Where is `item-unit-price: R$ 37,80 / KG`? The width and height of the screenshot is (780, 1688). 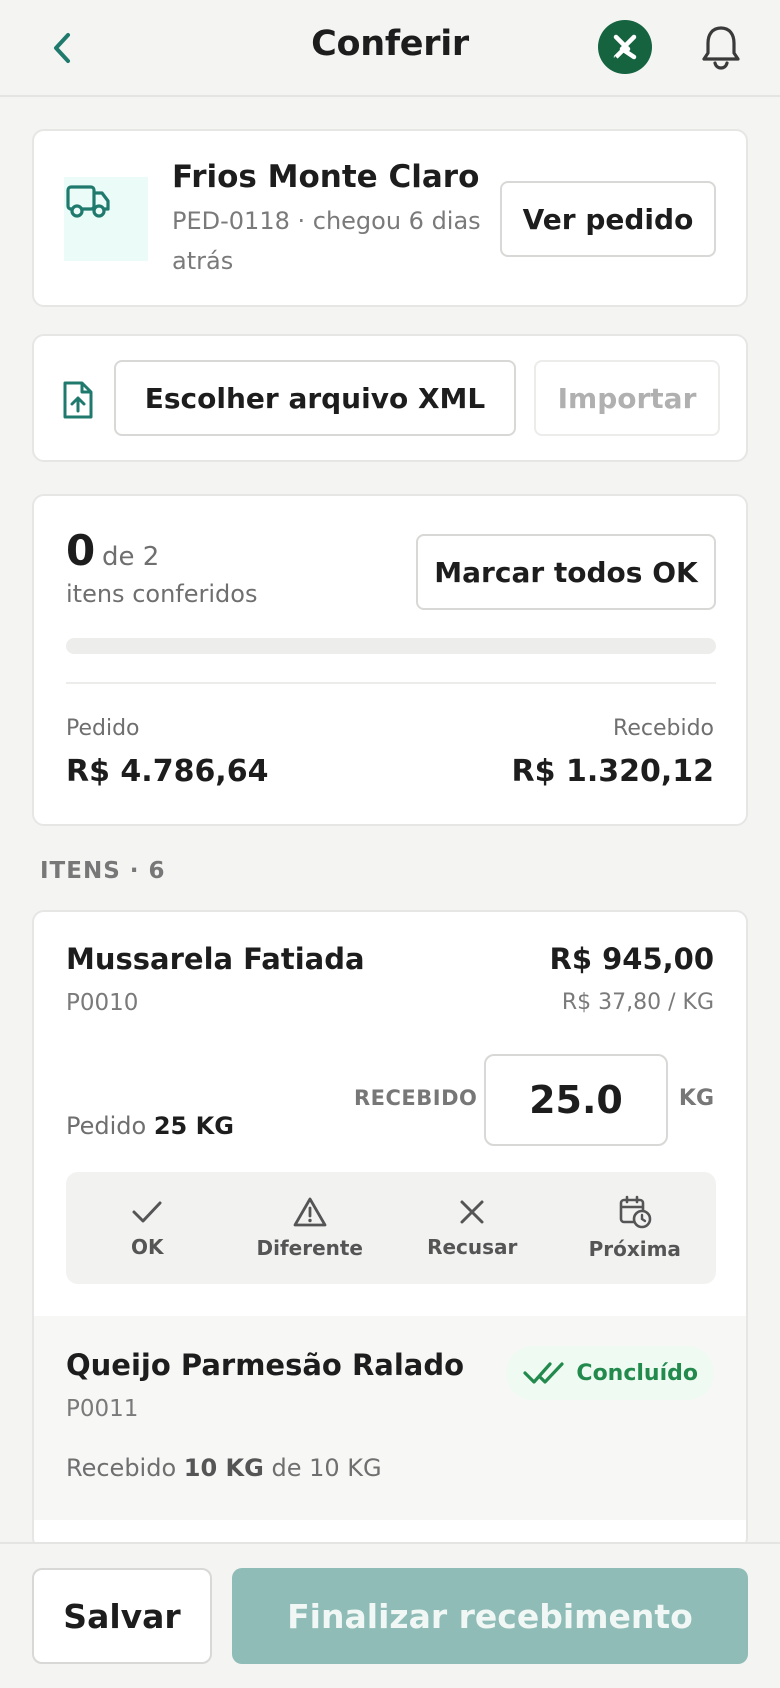
item-unit-price: R$ 37,80 / KG is located at coordinates (637, 1002).